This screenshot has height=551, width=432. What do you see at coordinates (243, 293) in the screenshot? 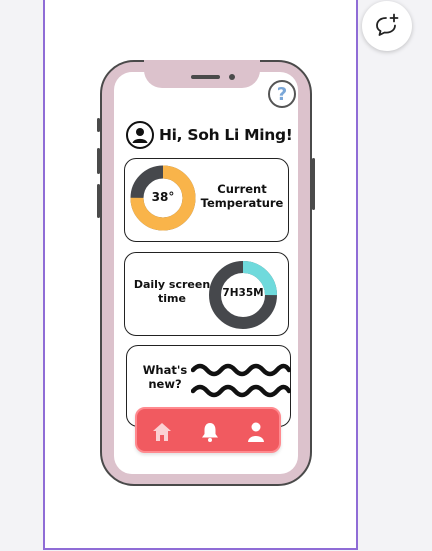
I see `screen-time-value: 7H35M` at bounding box center [243, 293].